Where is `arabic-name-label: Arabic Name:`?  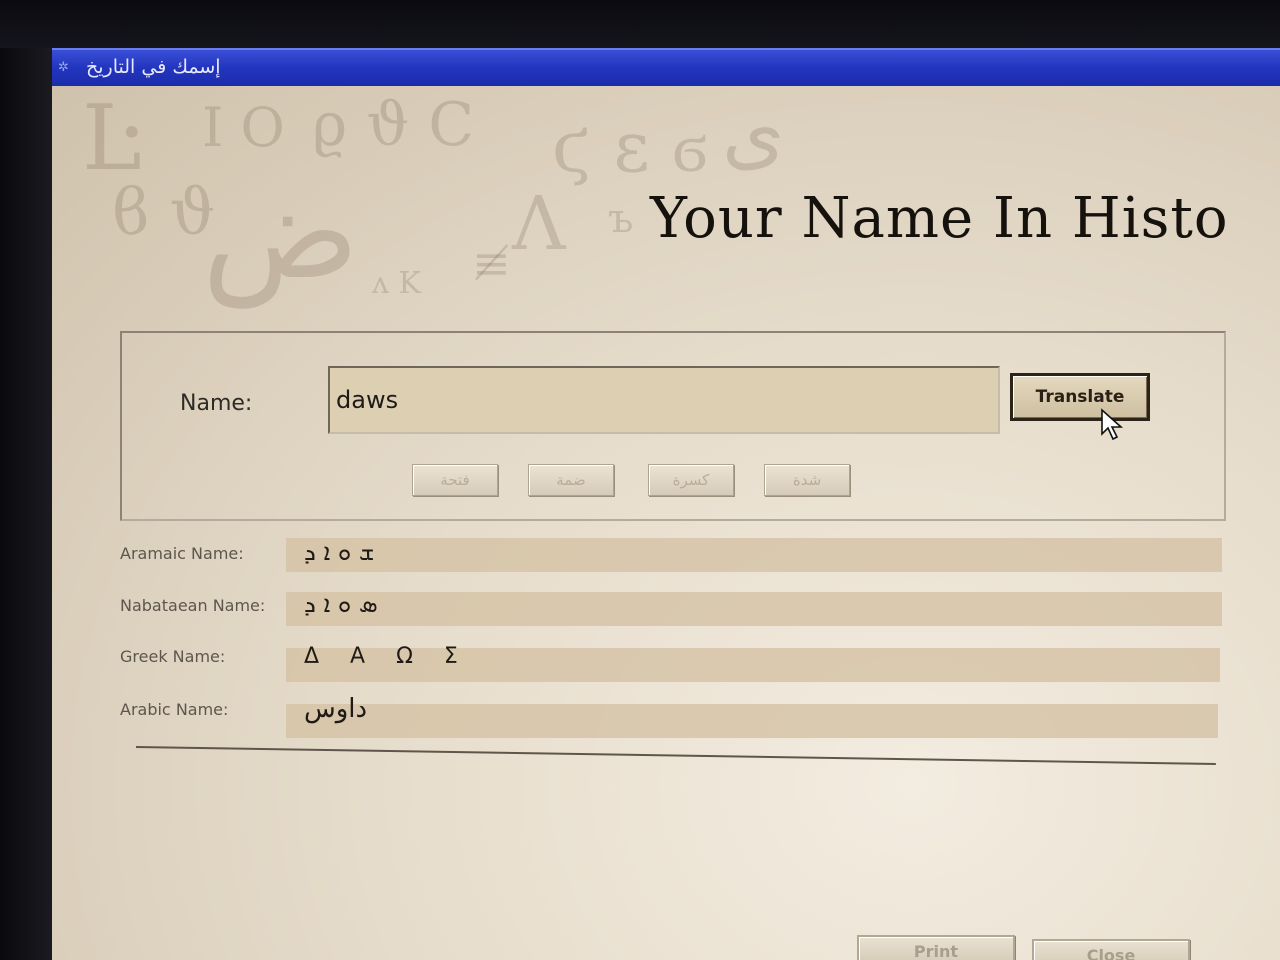 arabic-name-label: Arabic Name: is located at coordinates (174, 709).